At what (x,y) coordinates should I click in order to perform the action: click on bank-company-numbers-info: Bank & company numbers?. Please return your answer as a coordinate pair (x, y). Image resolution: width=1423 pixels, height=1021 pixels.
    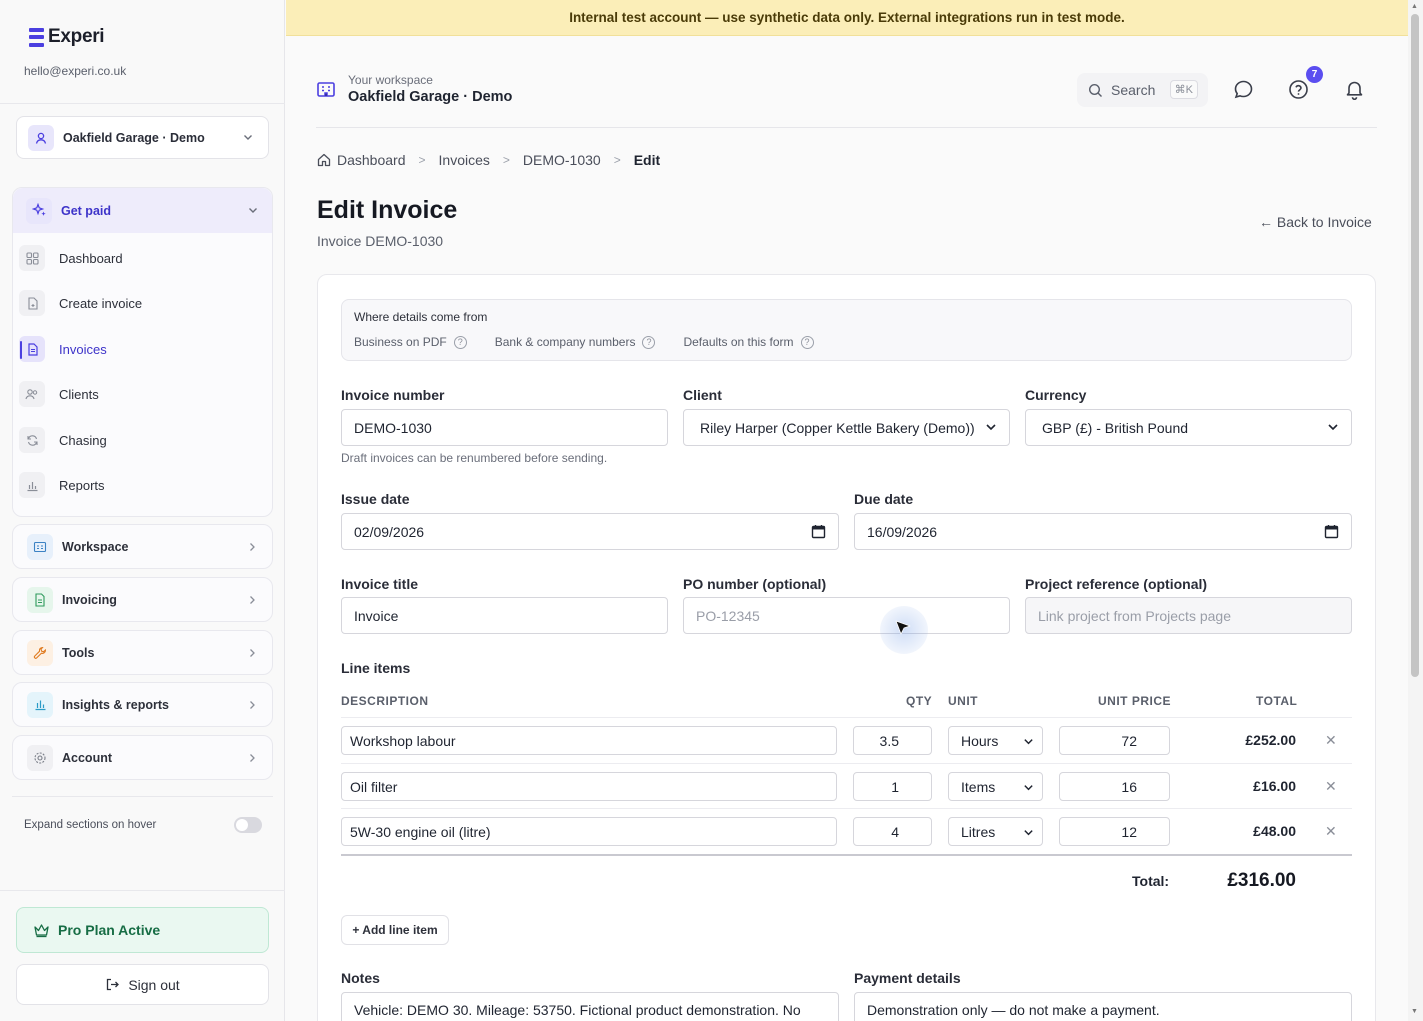
    Looking at the image, I should click on (575, 342).